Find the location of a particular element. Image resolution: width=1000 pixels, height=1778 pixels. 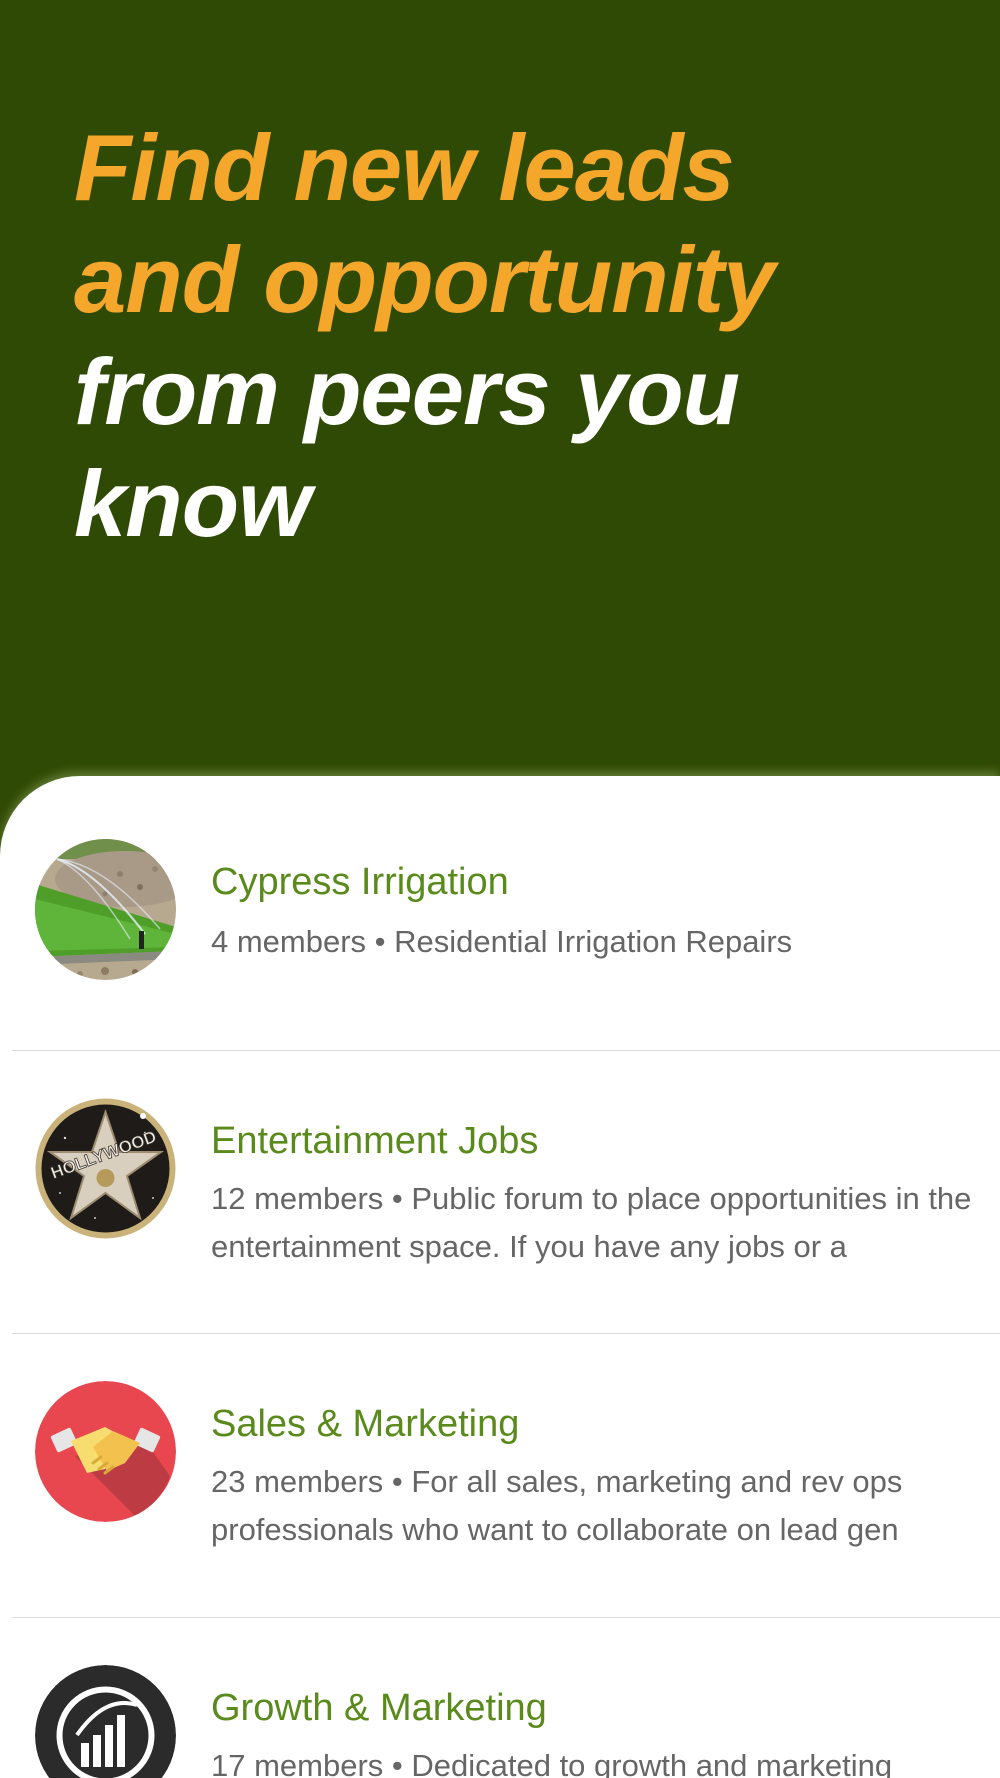

handshake-icon is located at coordinates (105, 1451).